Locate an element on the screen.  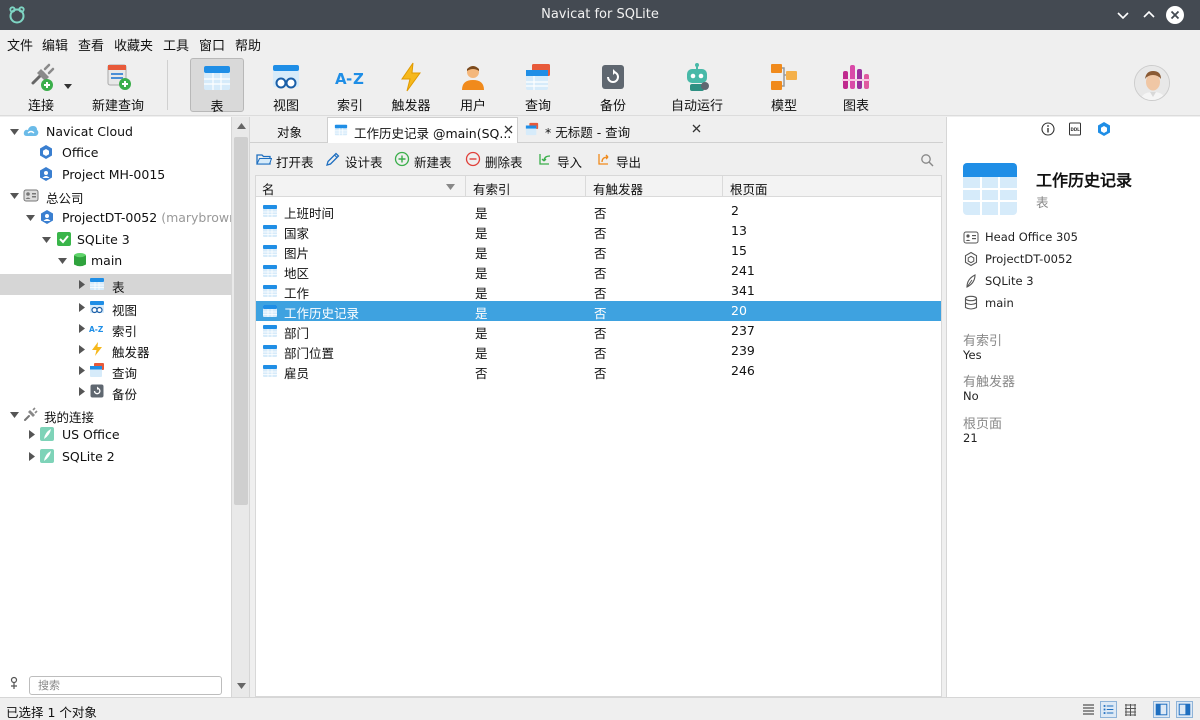
menu-edit: 编辑 is located at coordinates (55, 44).